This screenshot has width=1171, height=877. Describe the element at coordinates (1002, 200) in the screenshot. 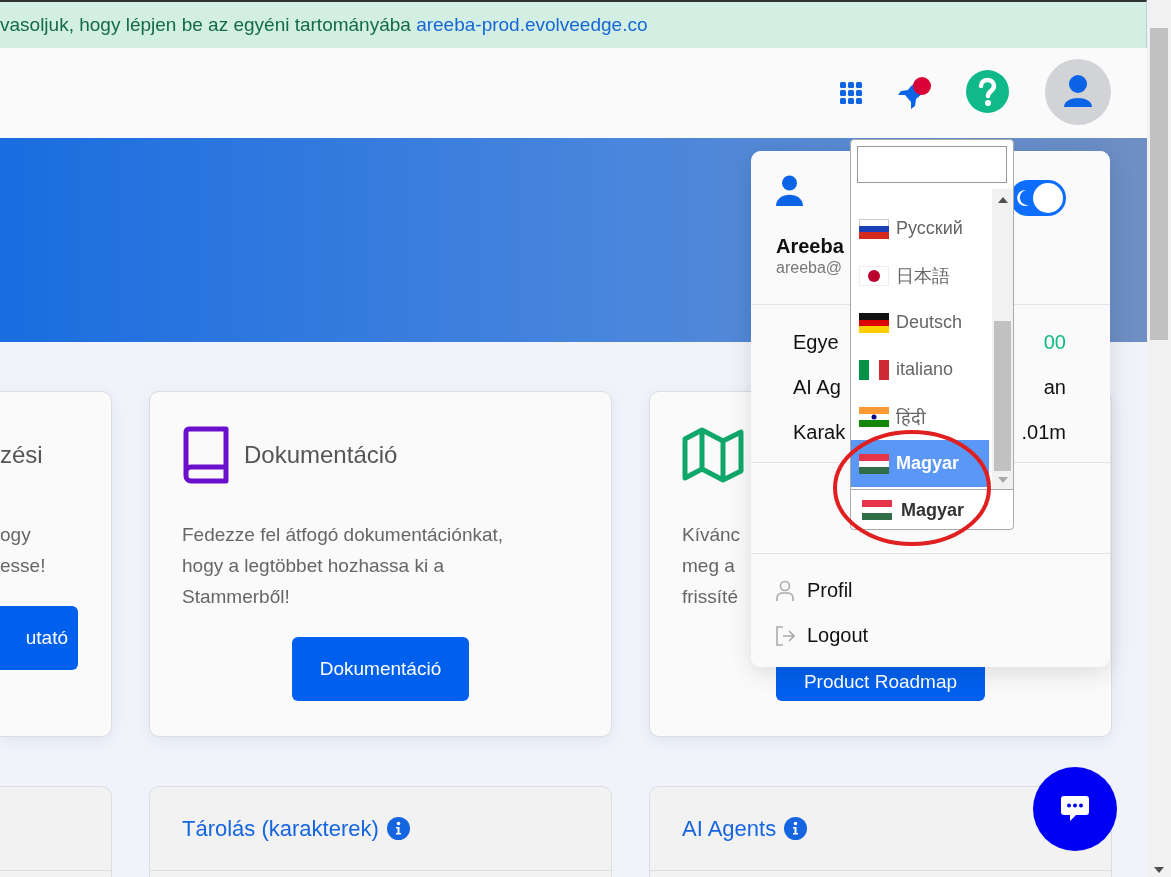

I see `scroll-up-icon` at that location.